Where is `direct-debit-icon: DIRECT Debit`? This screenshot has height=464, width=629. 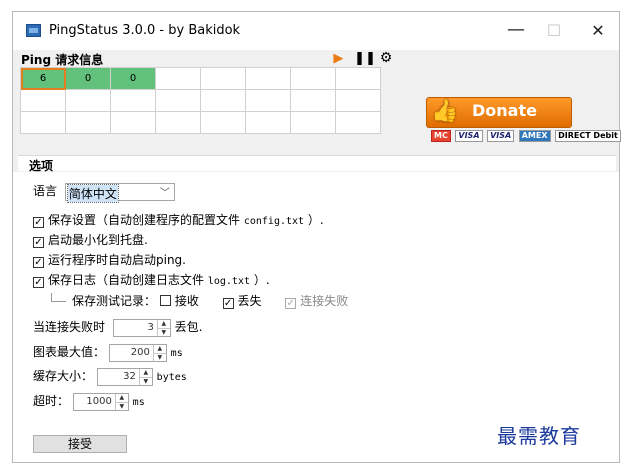 direct-debit-icon: DIRECT Debit is located at coordinates (588, 136).